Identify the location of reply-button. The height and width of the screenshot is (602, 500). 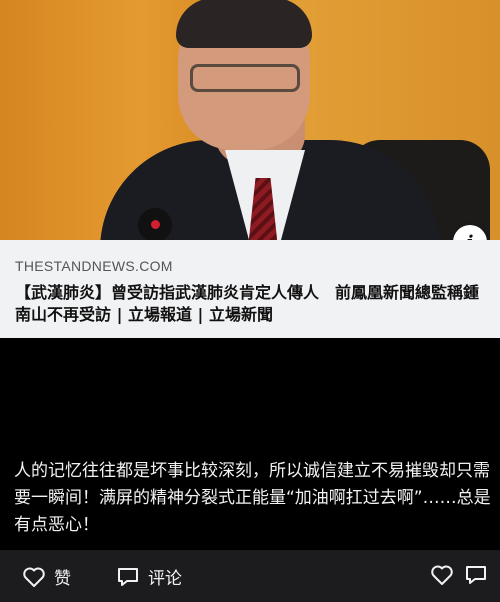
(476, 575).